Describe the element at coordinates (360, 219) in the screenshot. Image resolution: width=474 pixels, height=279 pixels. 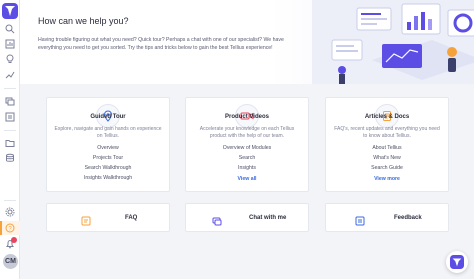
I see `feedback-icon` at that location.